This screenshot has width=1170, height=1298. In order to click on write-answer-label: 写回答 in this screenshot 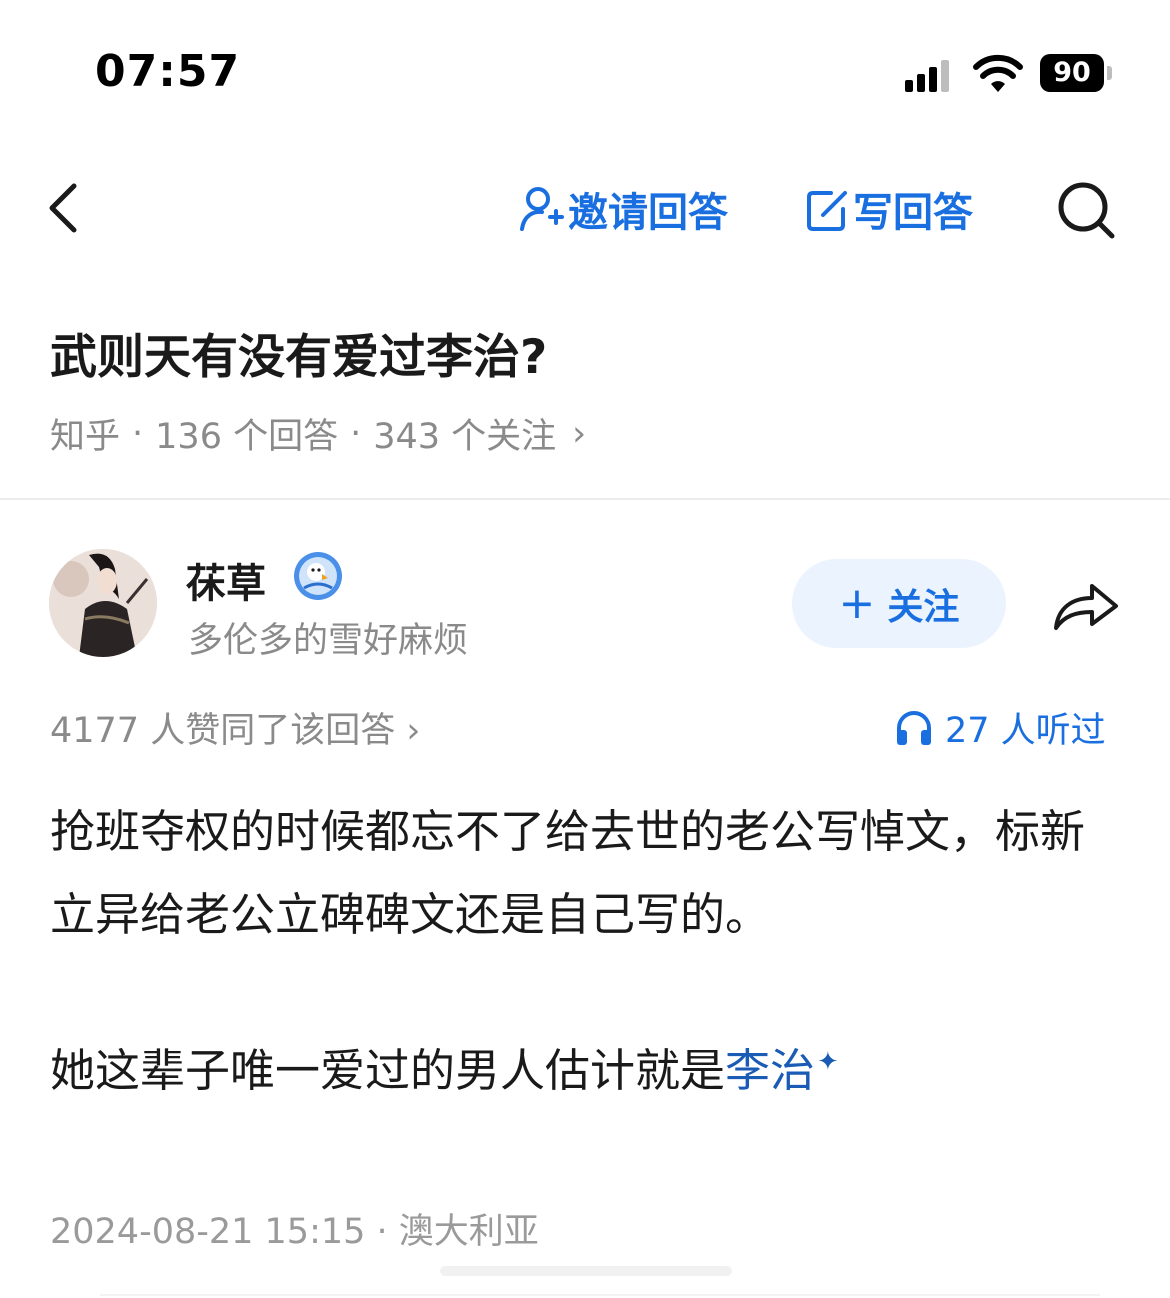, I will do `click(913, 213)`.